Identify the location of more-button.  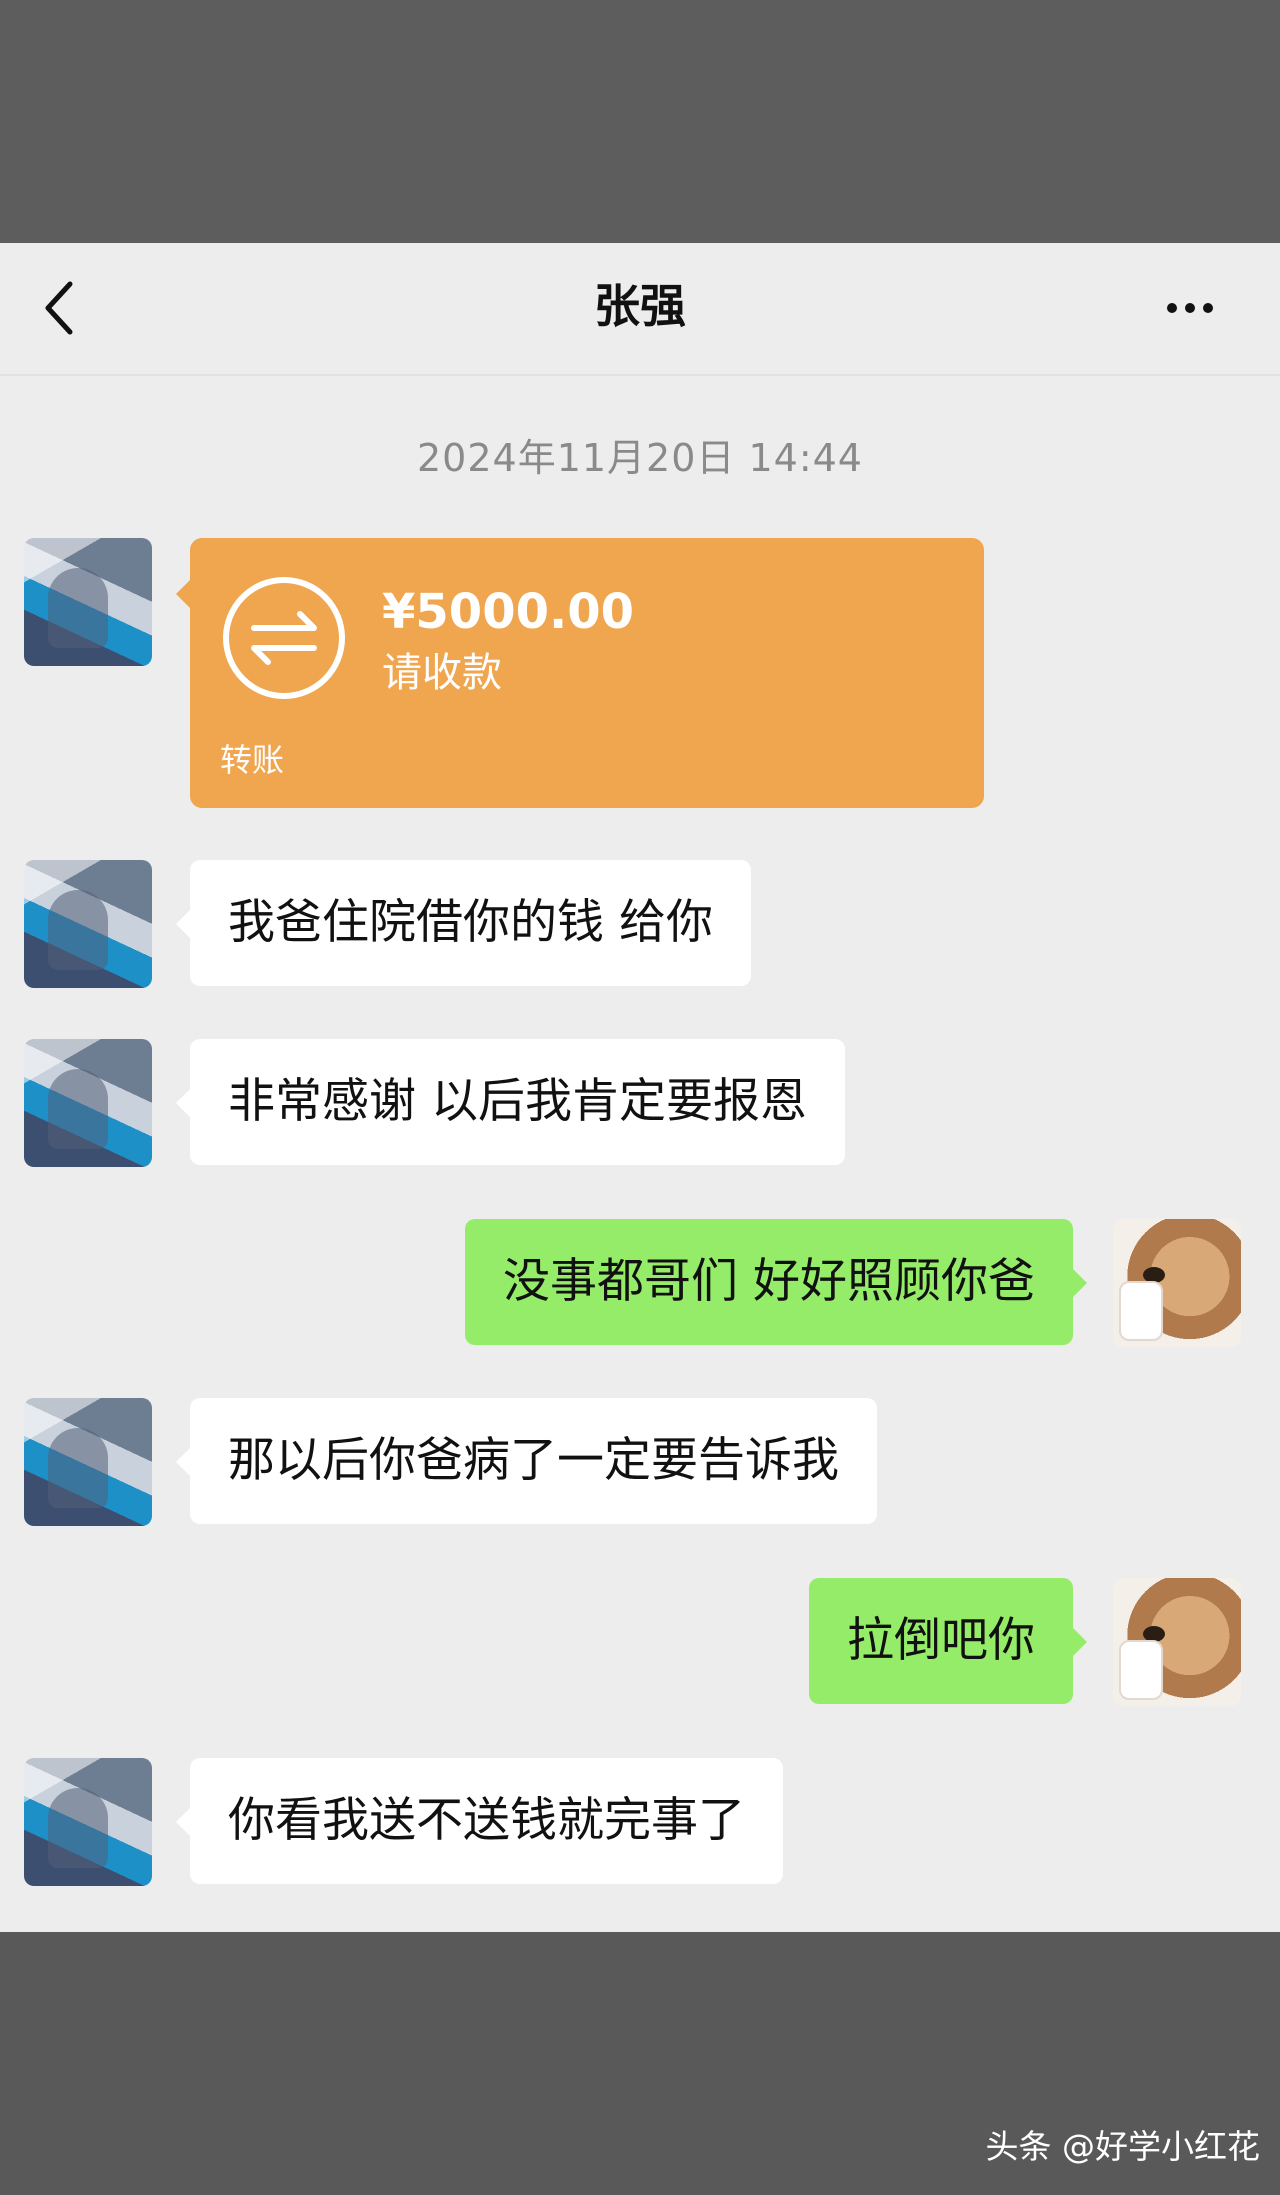
(1190, 308).